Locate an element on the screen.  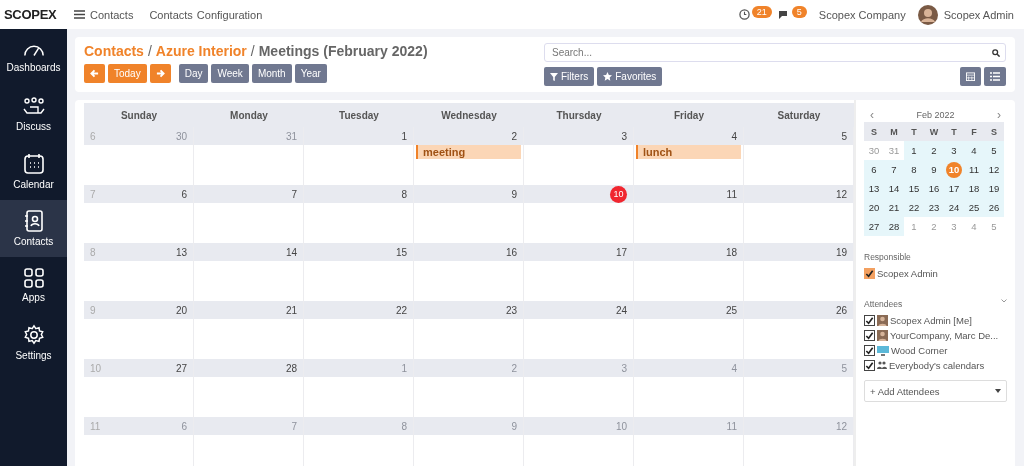
sidebar-item: Settings is located at coordinates (33, 342).